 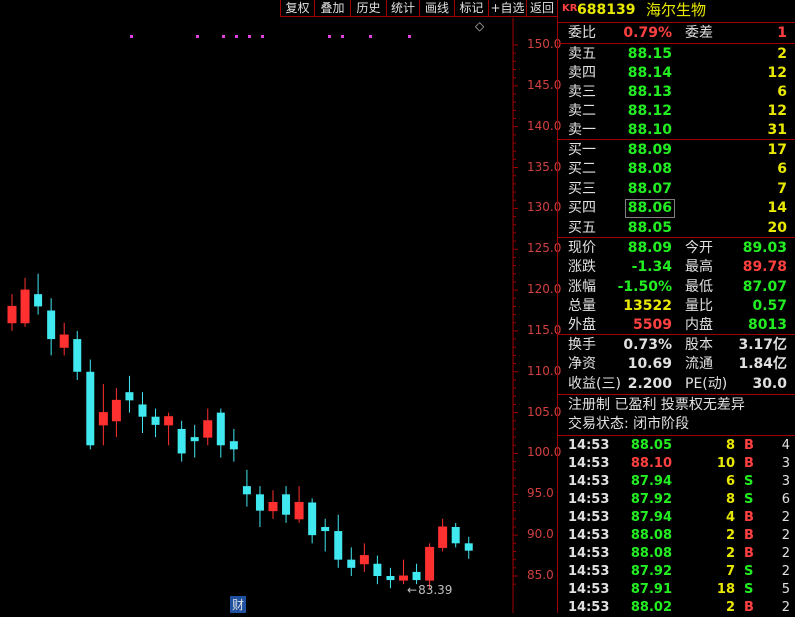 I want to click on tick-count: 5, so click(x=785, y=589).